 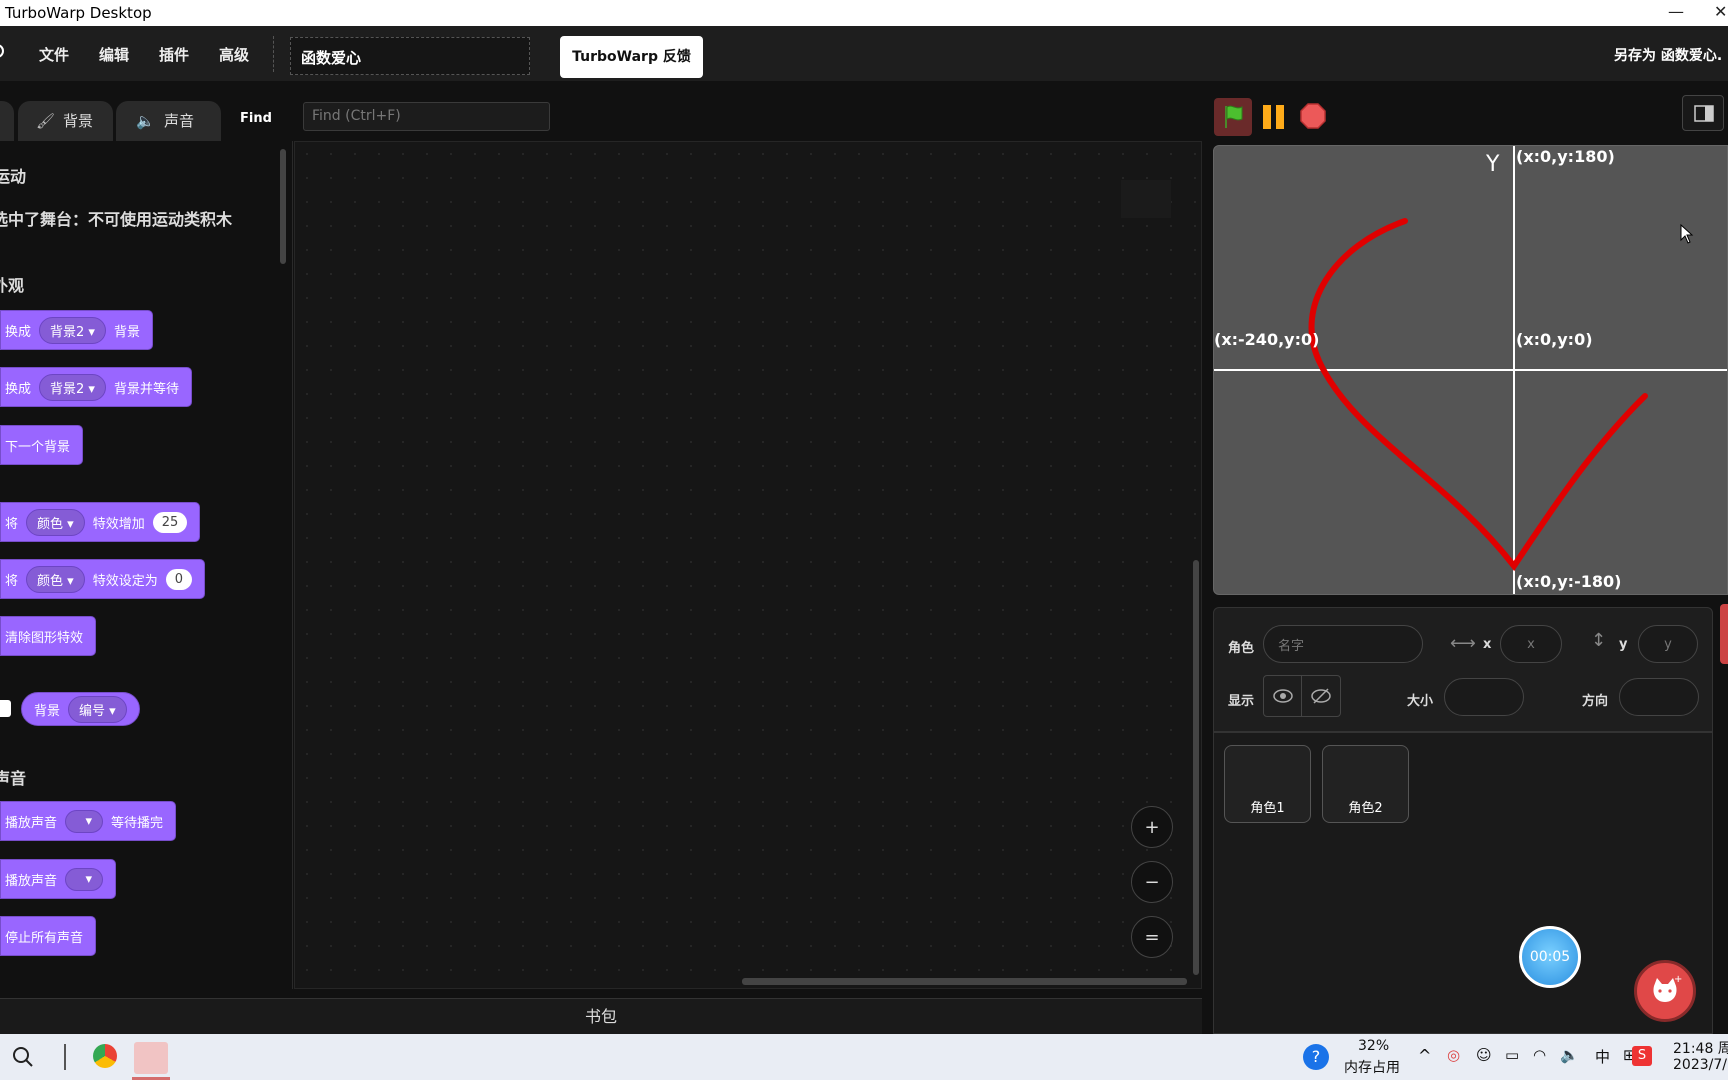 I want to click on play-sound-until-done-block: 播放声音 ▾ 等待播完, so click(x=88, y=821).